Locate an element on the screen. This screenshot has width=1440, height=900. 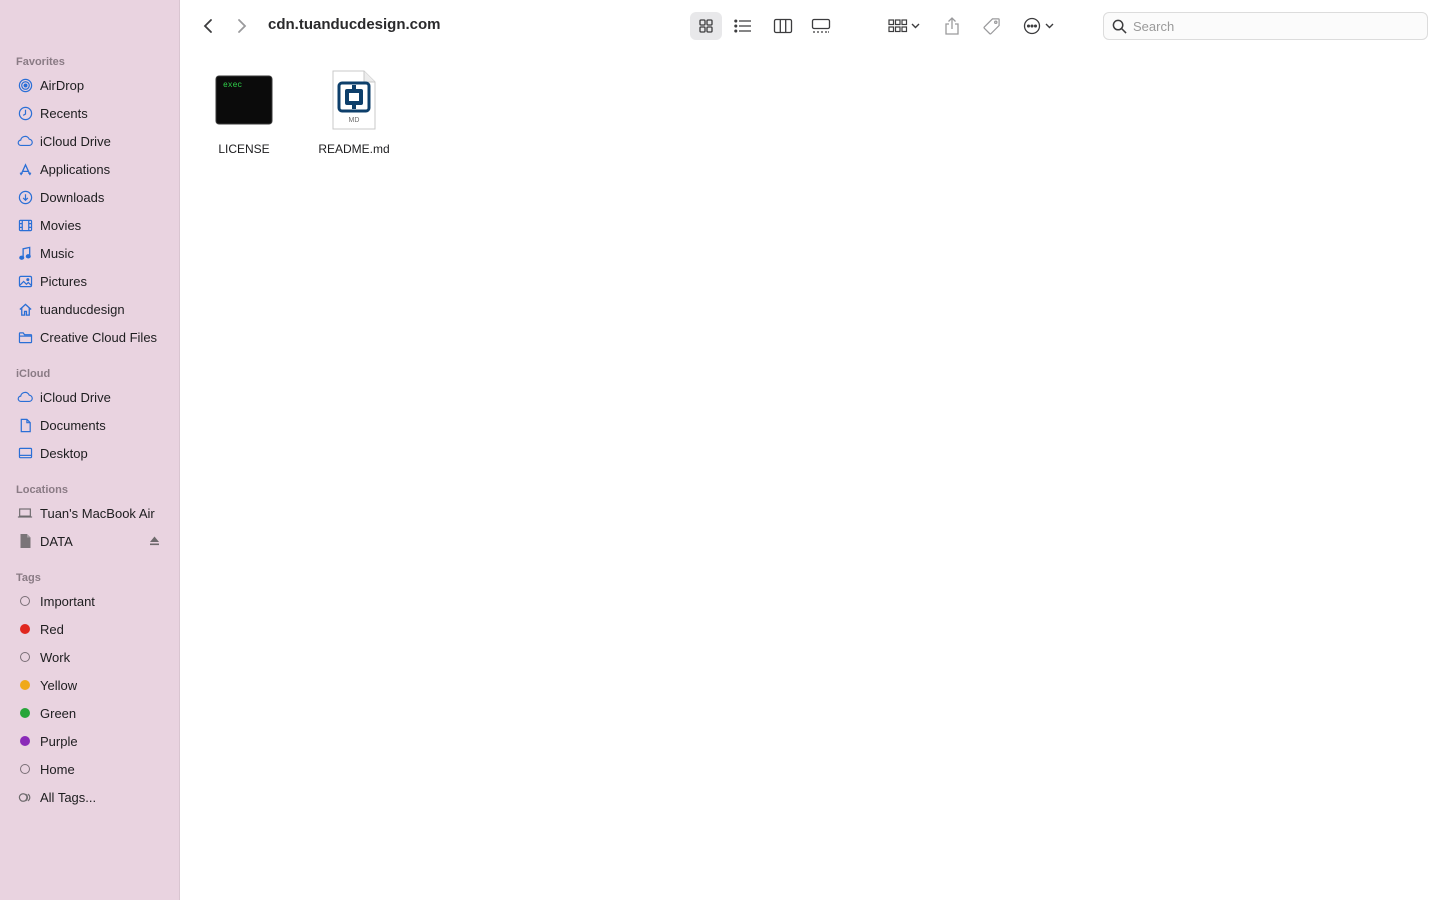
file-item-license: exec LICENSE is located at coordinates (244, 113).